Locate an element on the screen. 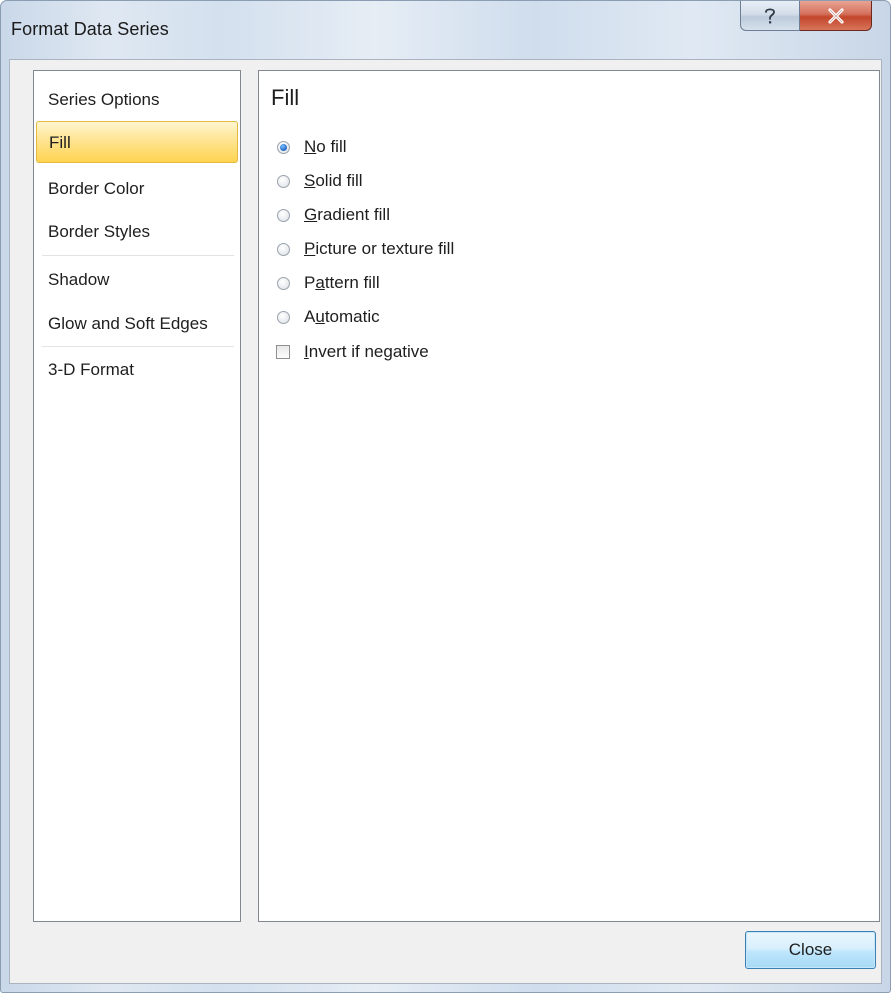 The height and width of the screenshot is (993, 891). radio-no-fill: No fill is located at coordinates (312, 147).